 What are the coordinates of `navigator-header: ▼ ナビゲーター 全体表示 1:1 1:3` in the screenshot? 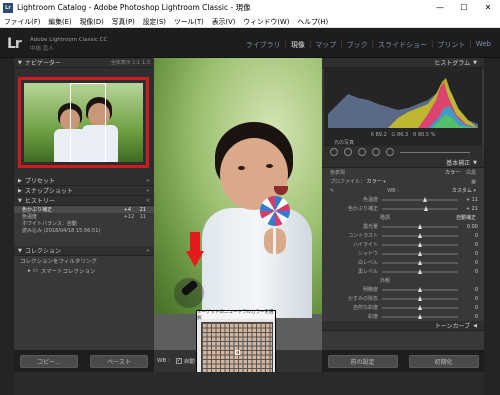 It's located at (84, 63).